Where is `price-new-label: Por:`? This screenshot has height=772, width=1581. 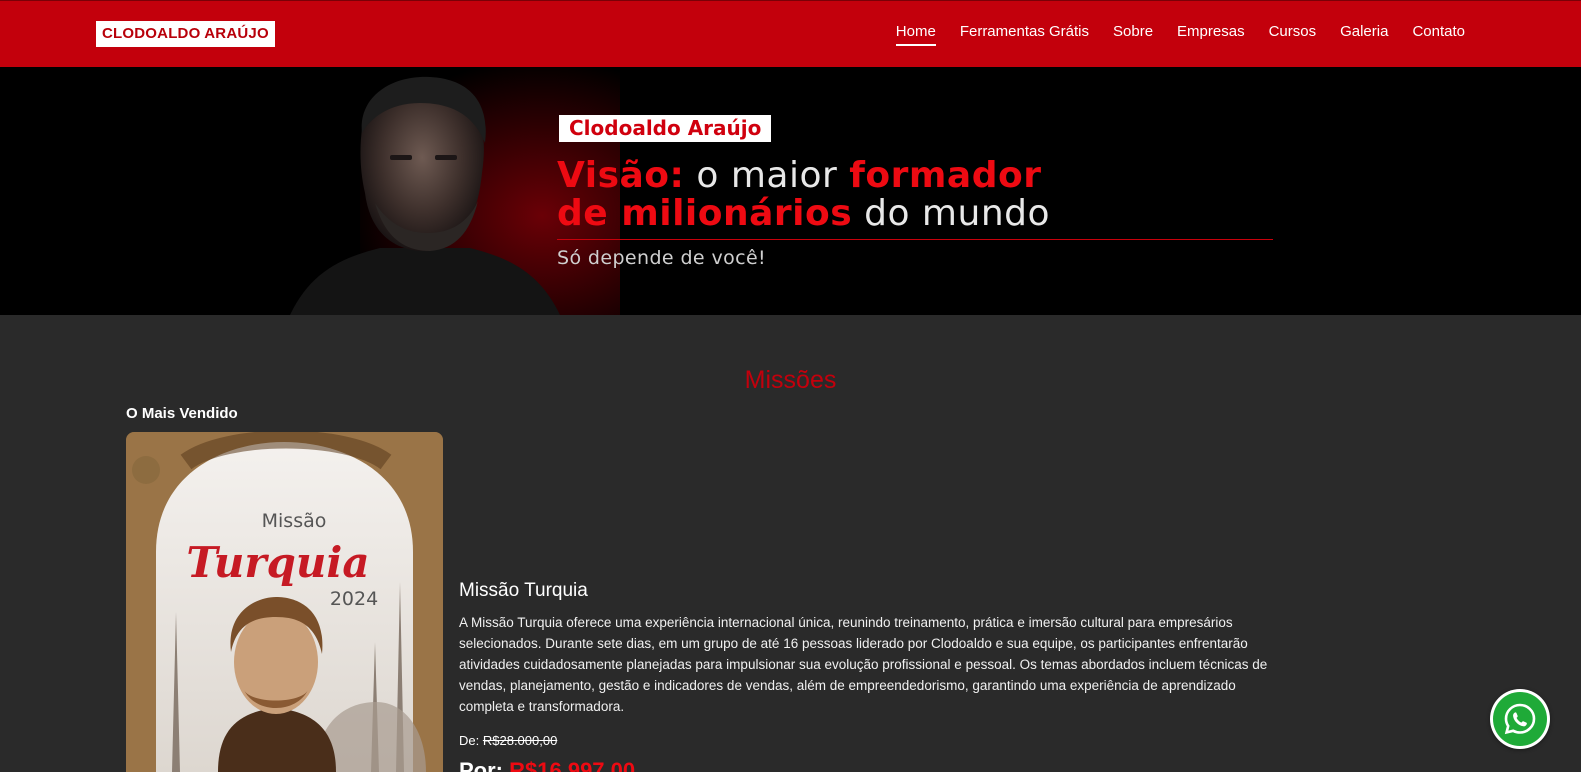 price-new-label: Por: is located at coordinates (481, 765).